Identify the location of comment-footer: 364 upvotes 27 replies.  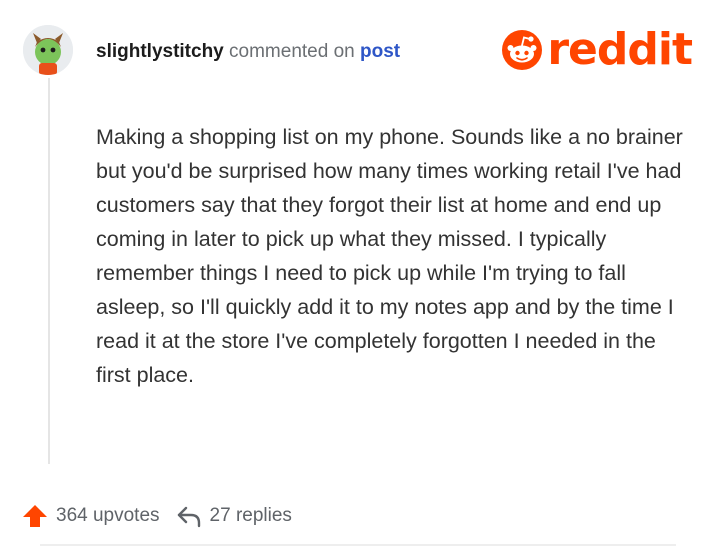
(157, 516).